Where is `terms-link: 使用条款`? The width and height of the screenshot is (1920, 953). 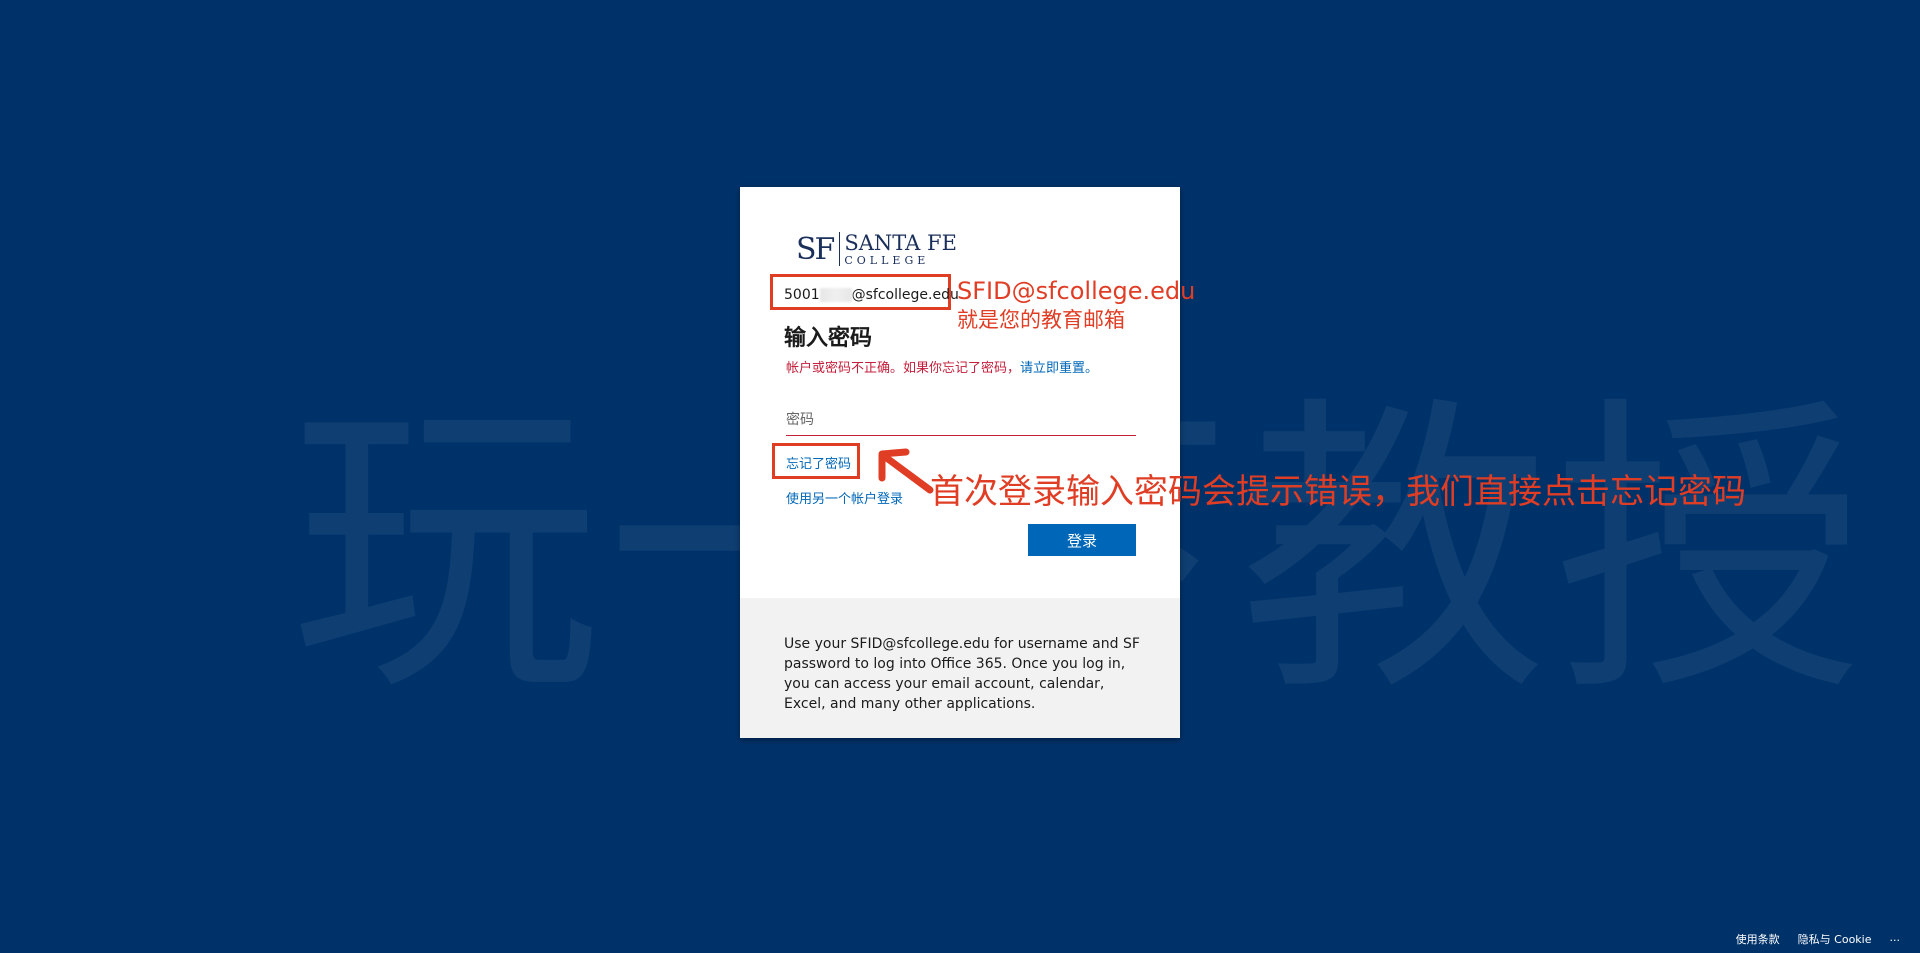 terms-link: 使用条款 is located at coordinates (1758, 939).